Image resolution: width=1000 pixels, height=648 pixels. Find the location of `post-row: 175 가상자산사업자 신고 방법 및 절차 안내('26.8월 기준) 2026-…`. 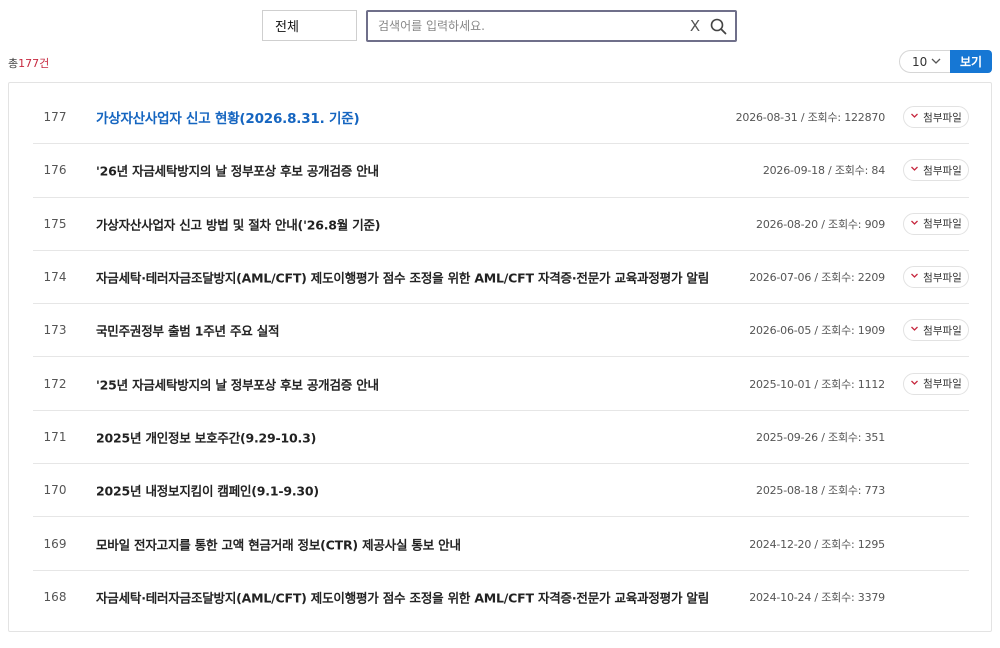

post-row: 175 가상자산사업자 신고 방법 및 절차 안내('26.8월 기준) 2026-… is located at coordinates (501, 224).